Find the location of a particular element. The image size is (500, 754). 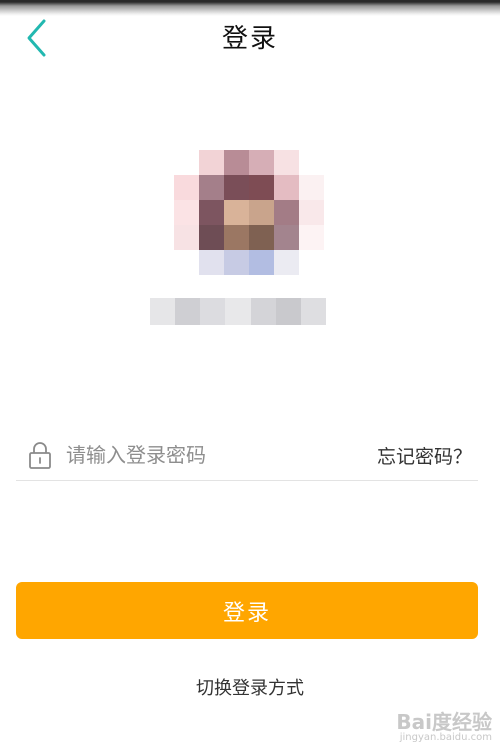

forgot-password-link: 忘记密码？ is located at coordinates (424, 455).